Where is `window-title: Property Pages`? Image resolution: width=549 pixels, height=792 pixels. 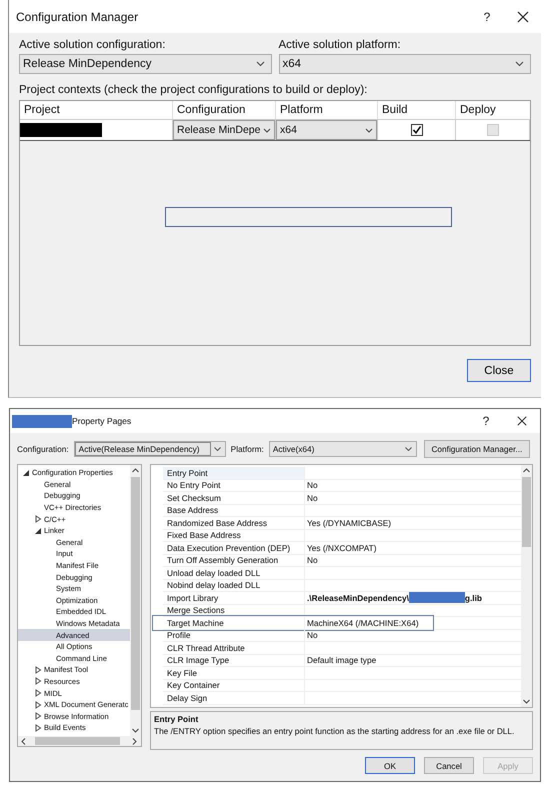 window-title: Property Pages is located at coordinates (102, 421).